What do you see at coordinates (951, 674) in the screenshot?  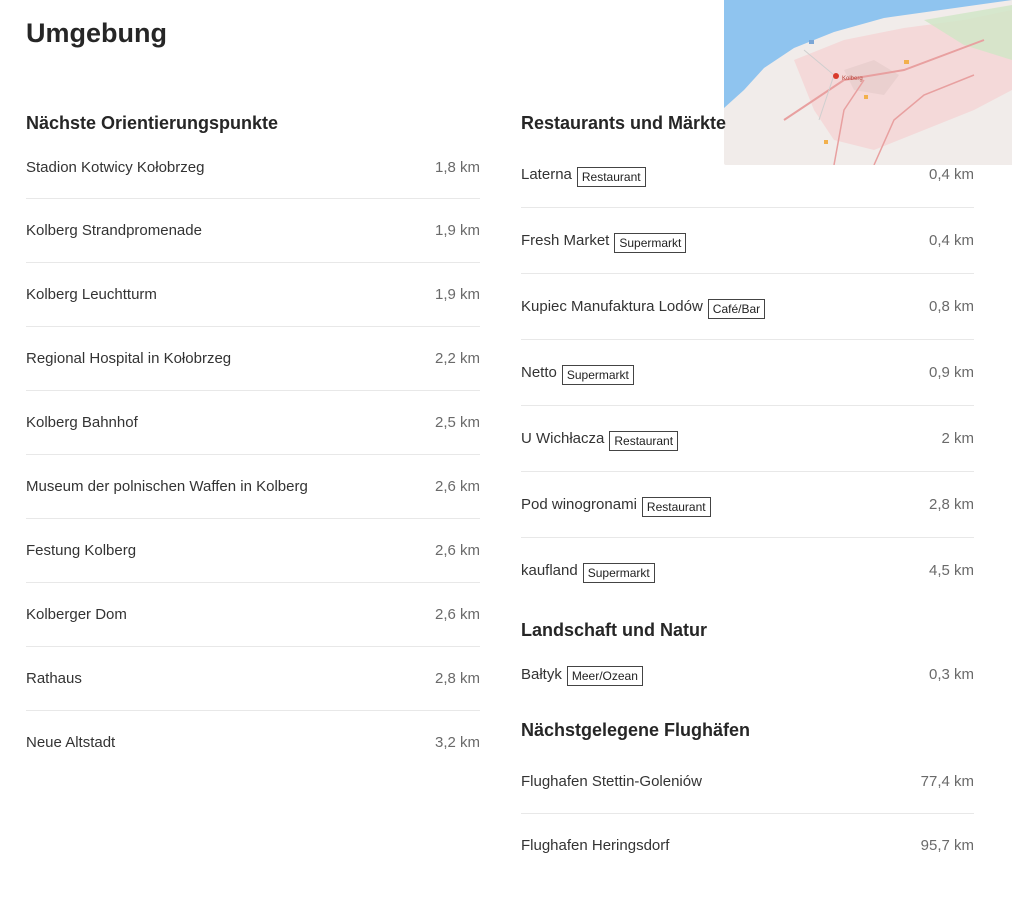 I see `place-distance: 0,3 km` at bounding box center [951, 674].